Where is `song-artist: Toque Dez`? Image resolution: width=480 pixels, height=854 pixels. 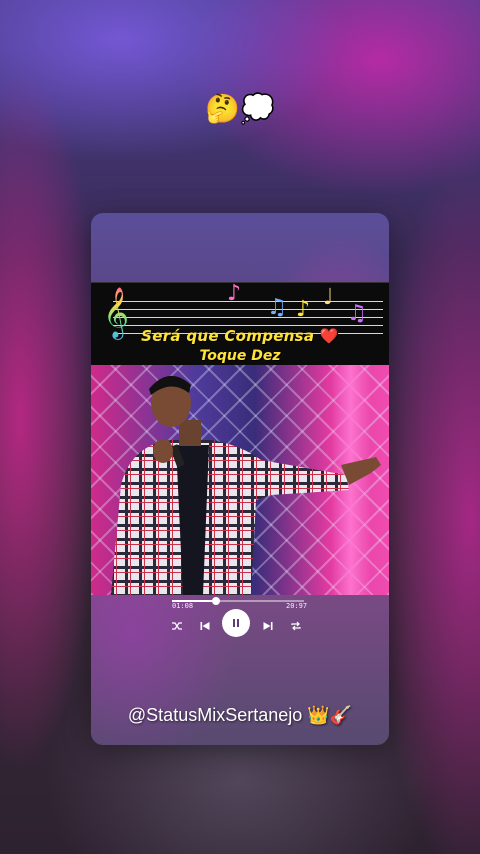
song-artist: Toque Dez is located at coordinates (240, 356).